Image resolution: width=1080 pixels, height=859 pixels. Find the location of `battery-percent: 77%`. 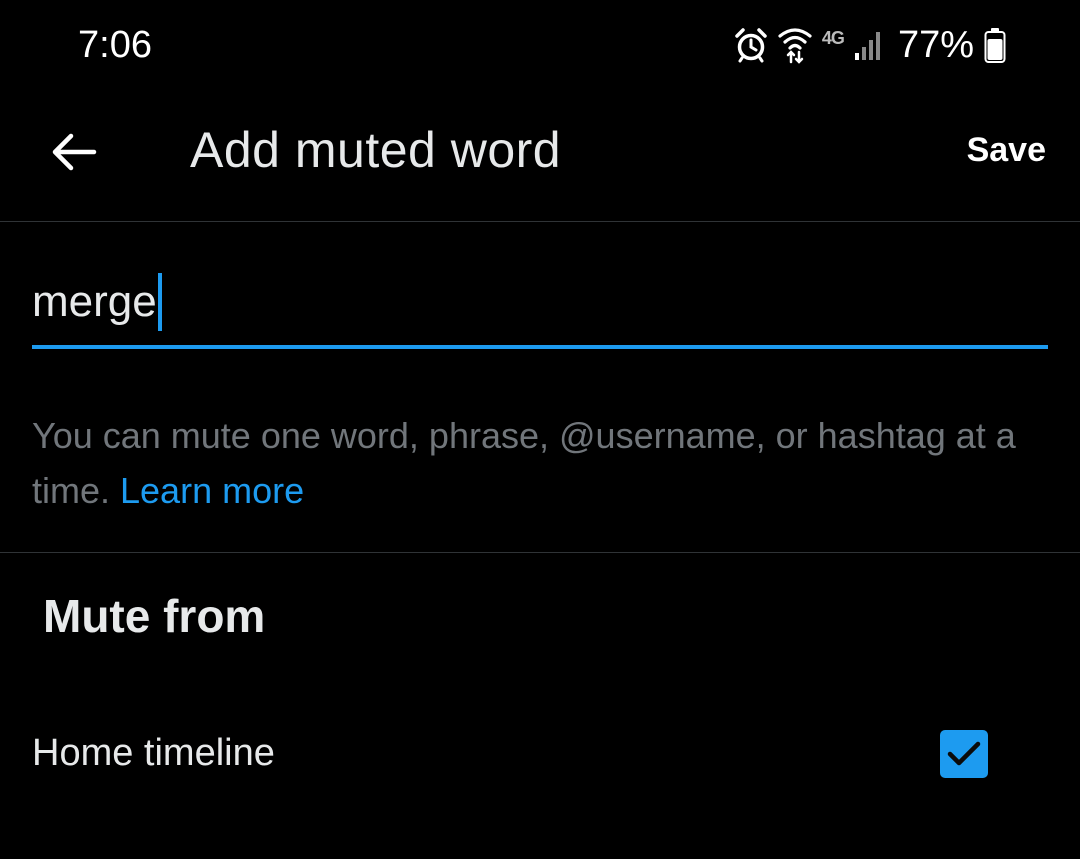

battery-percent: 77% is located at coordinates (935, 45).